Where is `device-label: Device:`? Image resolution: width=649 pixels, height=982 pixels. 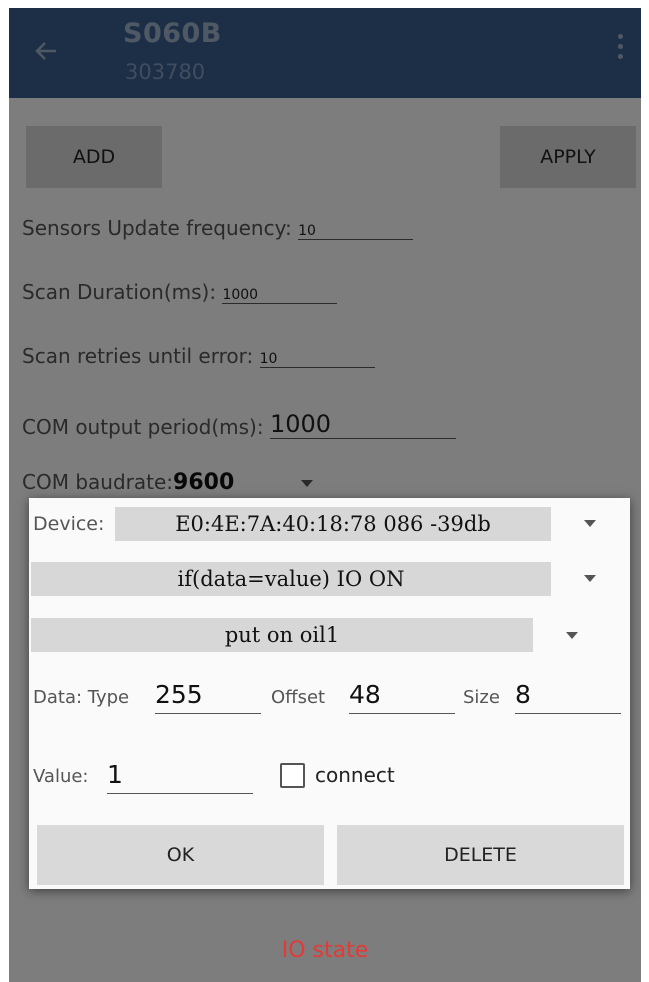
device-label: Device: is located at coordinates (69, 524).